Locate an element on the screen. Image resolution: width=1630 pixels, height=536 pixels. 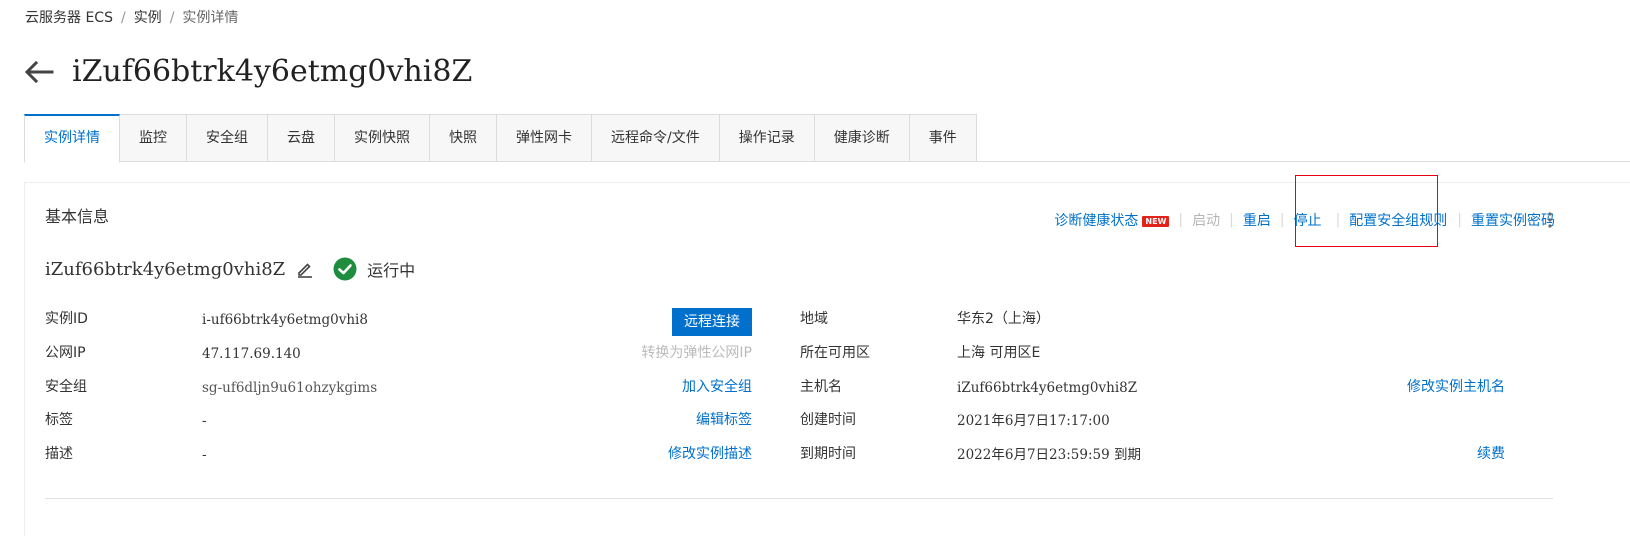
join-security-group-link: 加入安全组 is located at coordinates (717, 387).